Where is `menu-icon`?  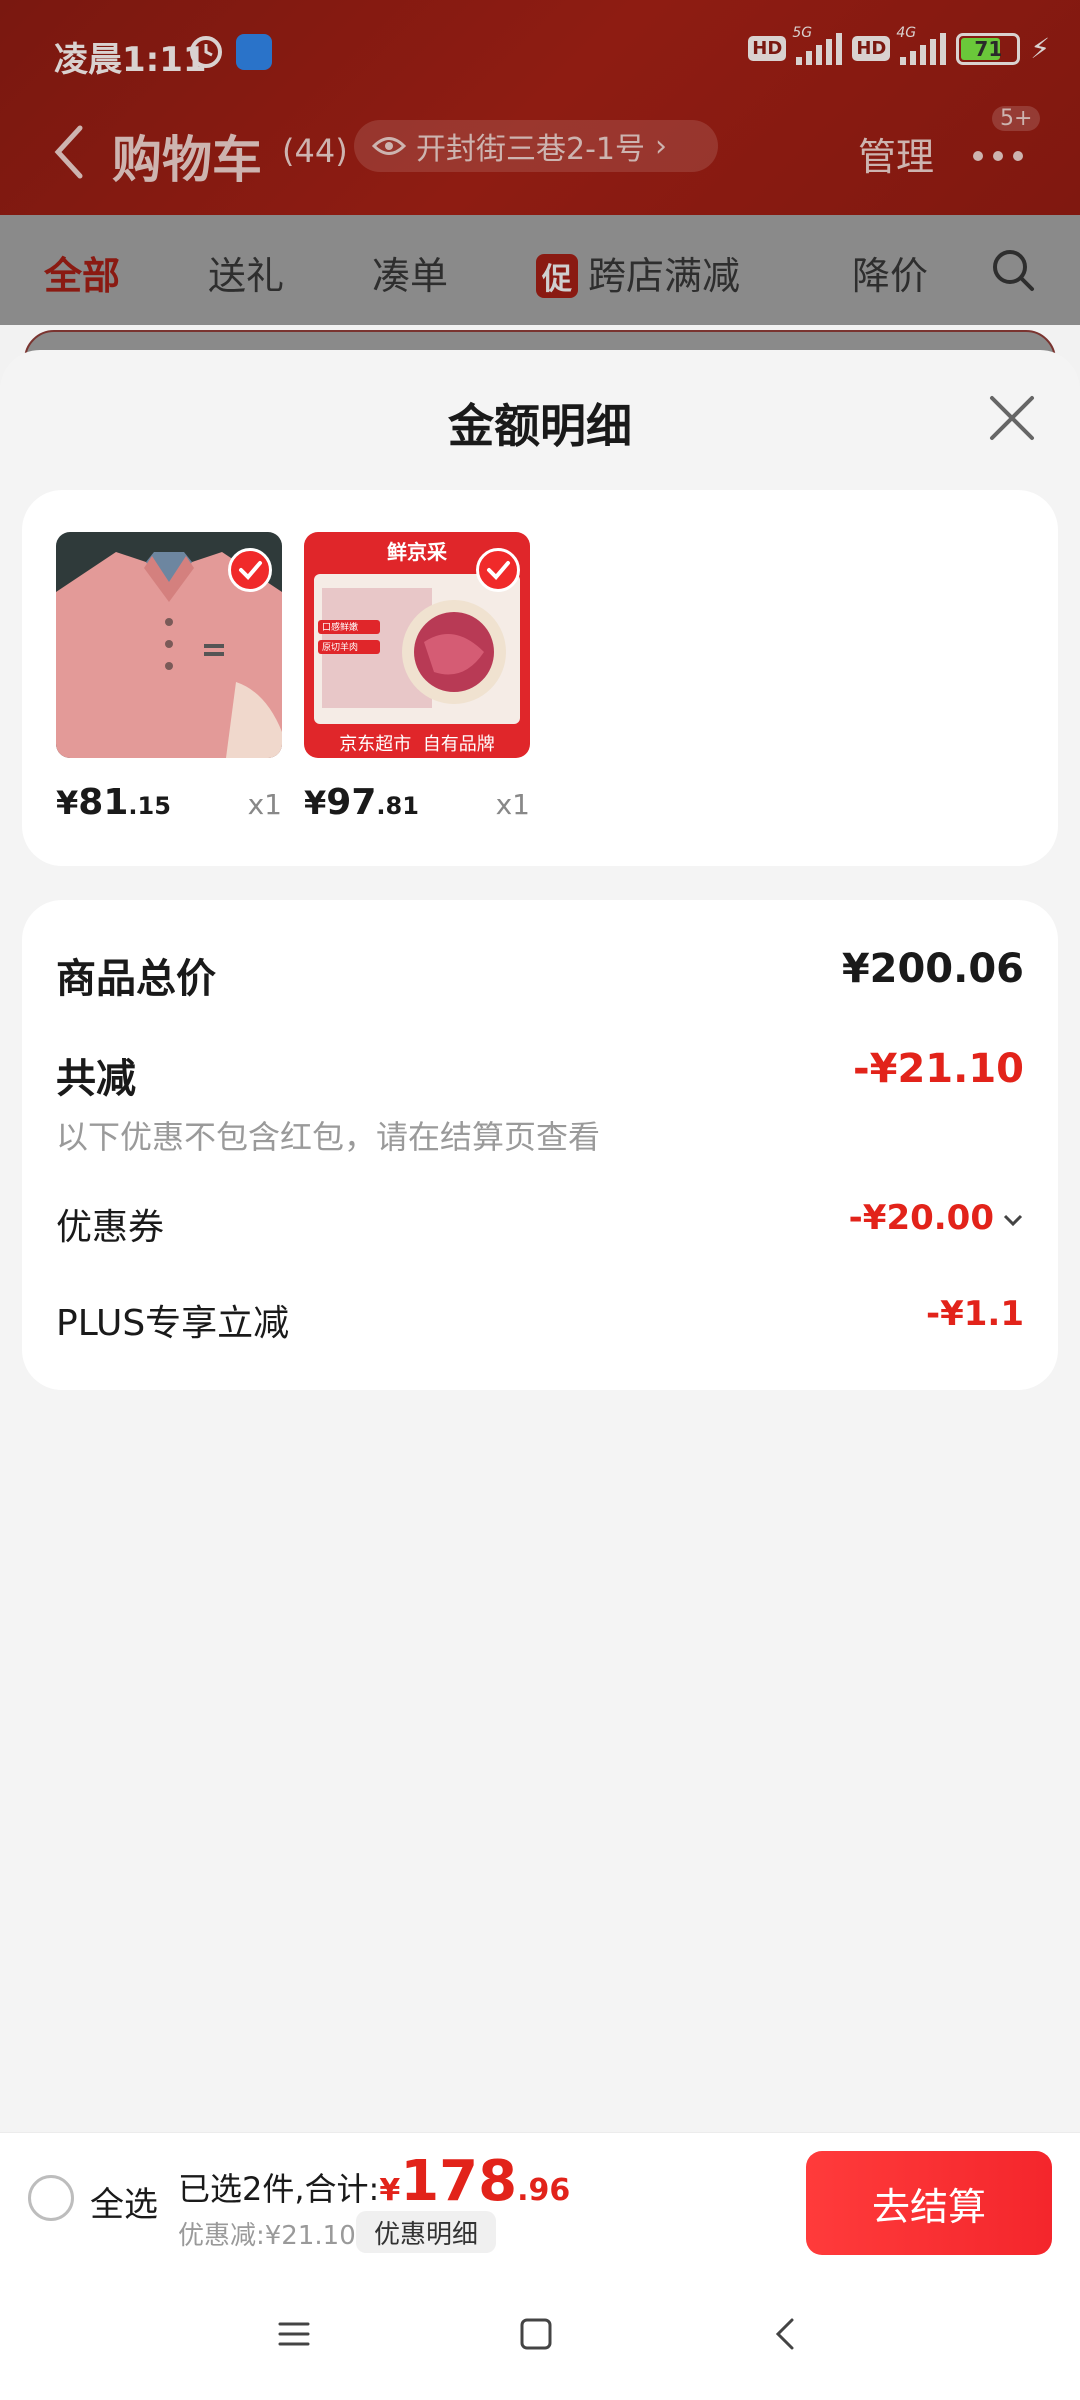
menu-icon is located at coordinates (294, 2334).